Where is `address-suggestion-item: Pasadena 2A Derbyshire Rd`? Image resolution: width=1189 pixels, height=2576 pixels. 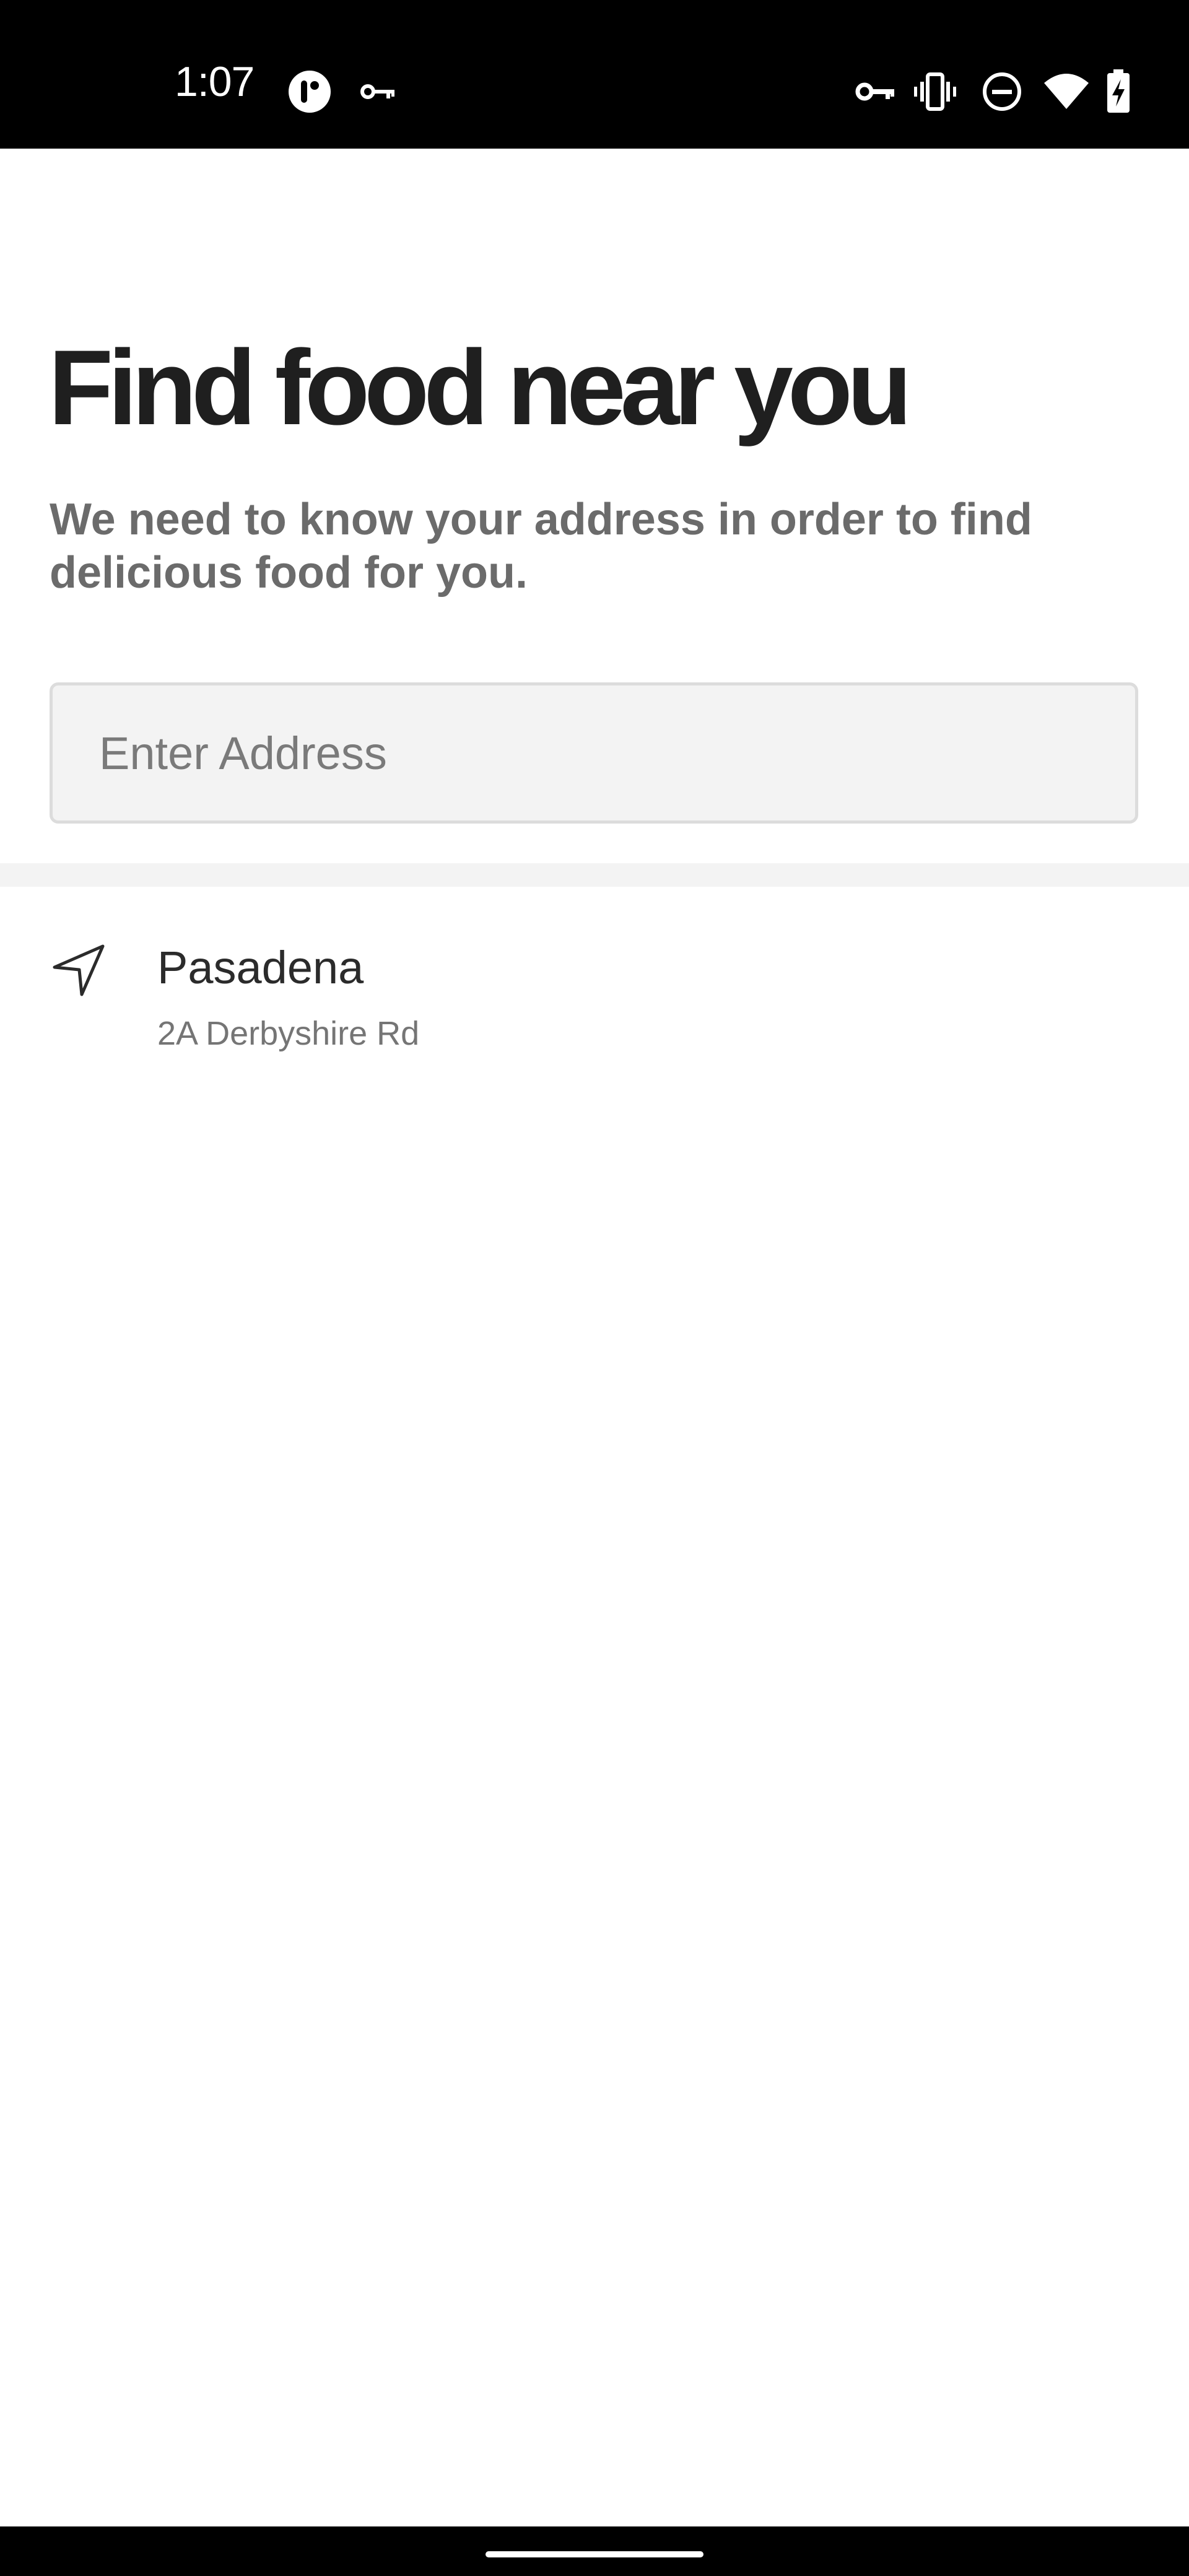 address-suggestion-item: Pasadena 2A Derbyshire Rd is located at coordinates (594, 993).